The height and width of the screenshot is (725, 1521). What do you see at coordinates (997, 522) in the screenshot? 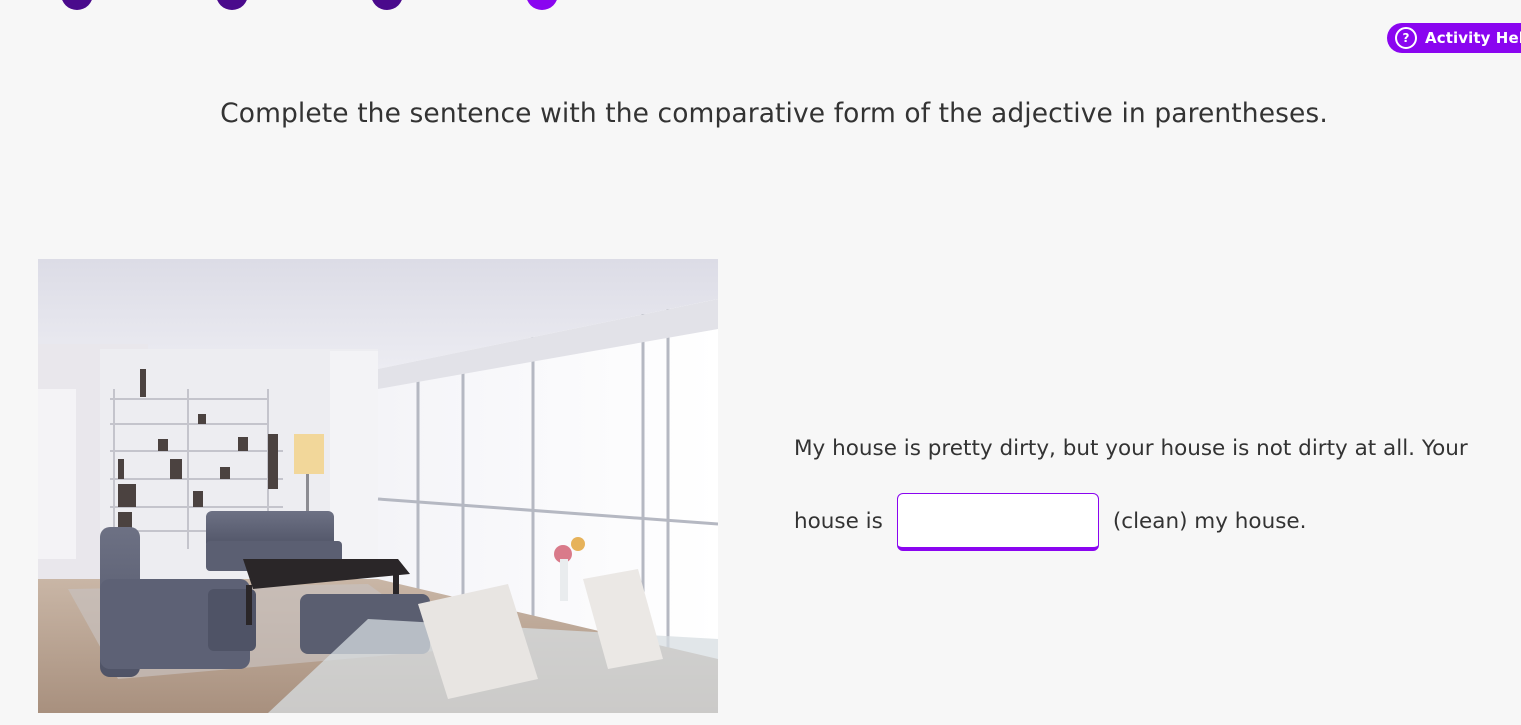
I see `answer-input` at bounding box center [997, 522].